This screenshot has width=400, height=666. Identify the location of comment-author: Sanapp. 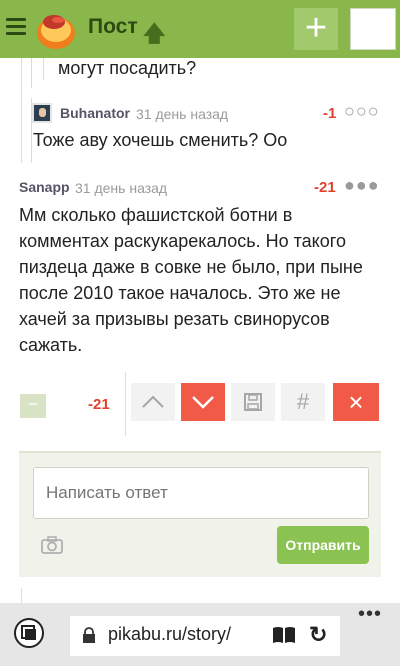
(44, 187).